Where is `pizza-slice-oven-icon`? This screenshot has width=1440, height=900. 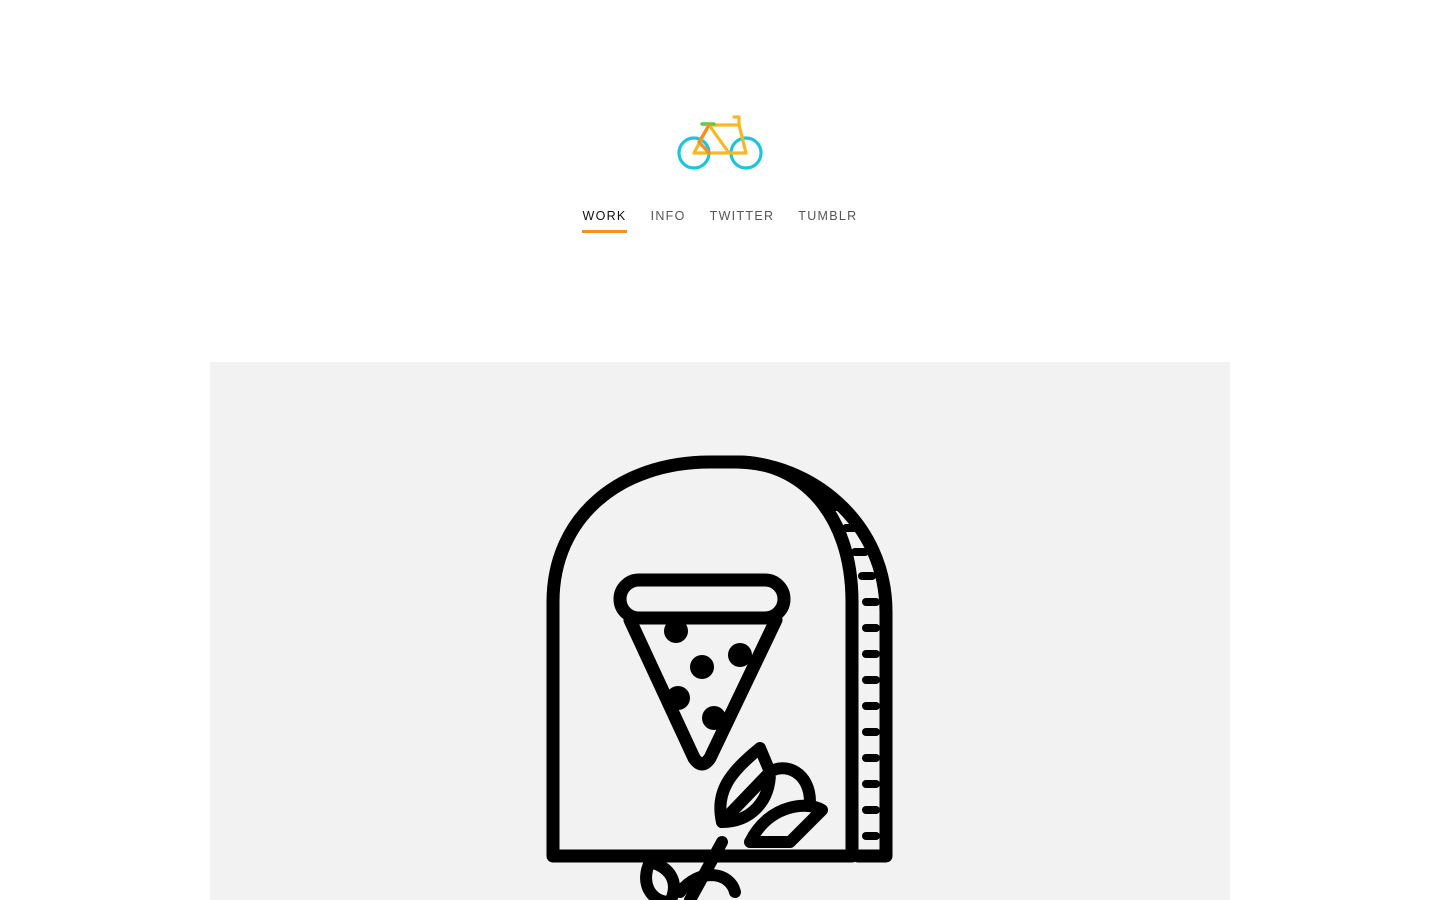
pizza-slice-oven-icon is located at coordinates (719, 677).